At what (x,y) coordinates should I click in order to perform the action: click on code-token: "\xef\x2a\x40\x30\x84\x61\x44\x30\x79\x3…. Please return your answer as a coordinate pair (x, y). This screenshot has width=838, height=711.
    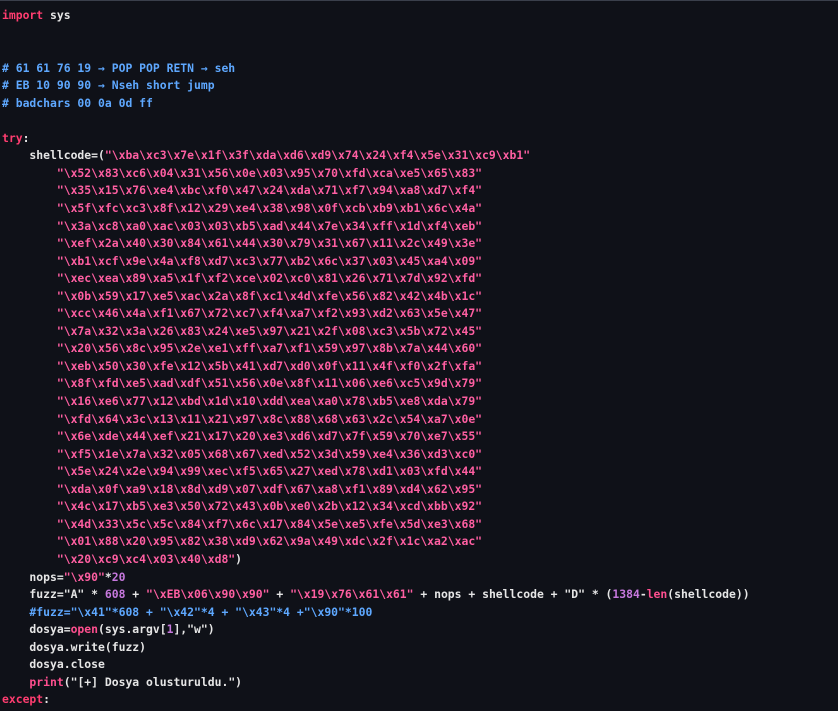
    Looking at the image, I should click on (242, 243).